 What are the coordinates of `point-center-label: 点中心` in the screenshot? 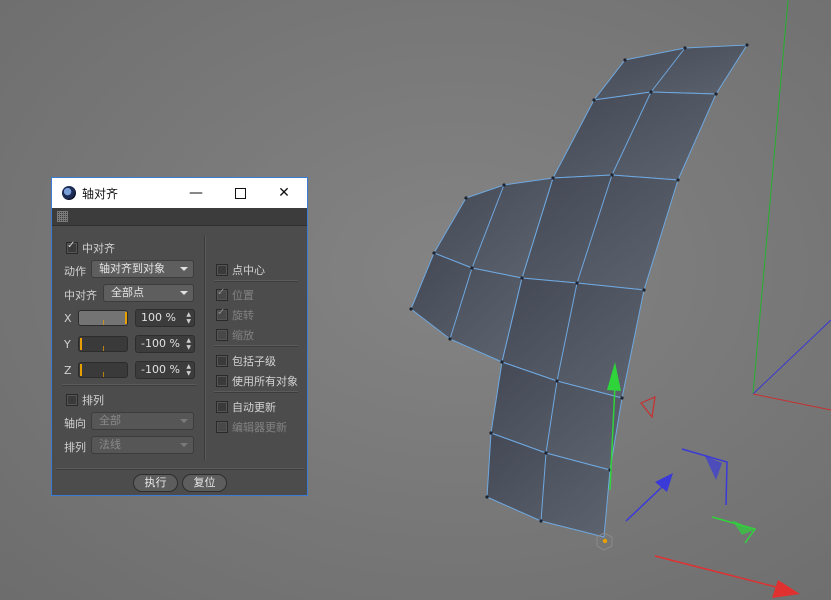 It's located at (248, 270).